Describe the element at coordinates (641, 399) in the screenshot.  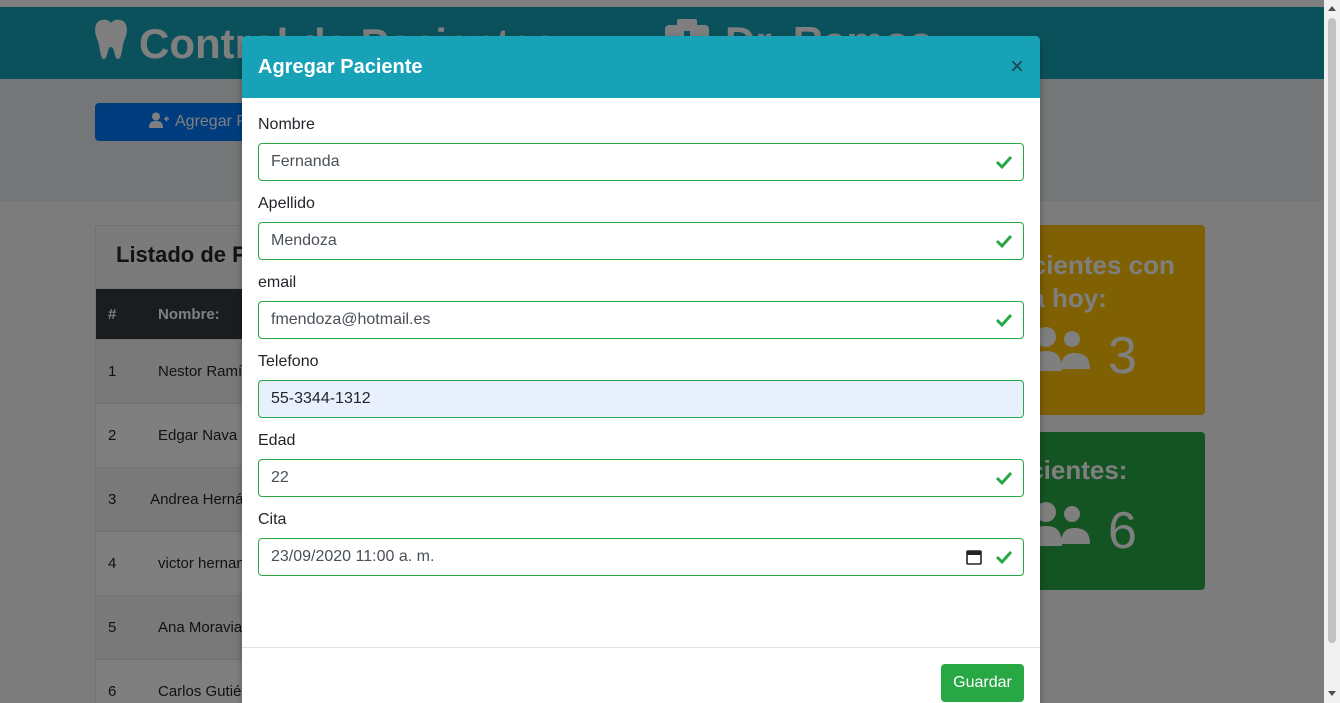
I see `telefono-input: 55-3344-1312` at that location.